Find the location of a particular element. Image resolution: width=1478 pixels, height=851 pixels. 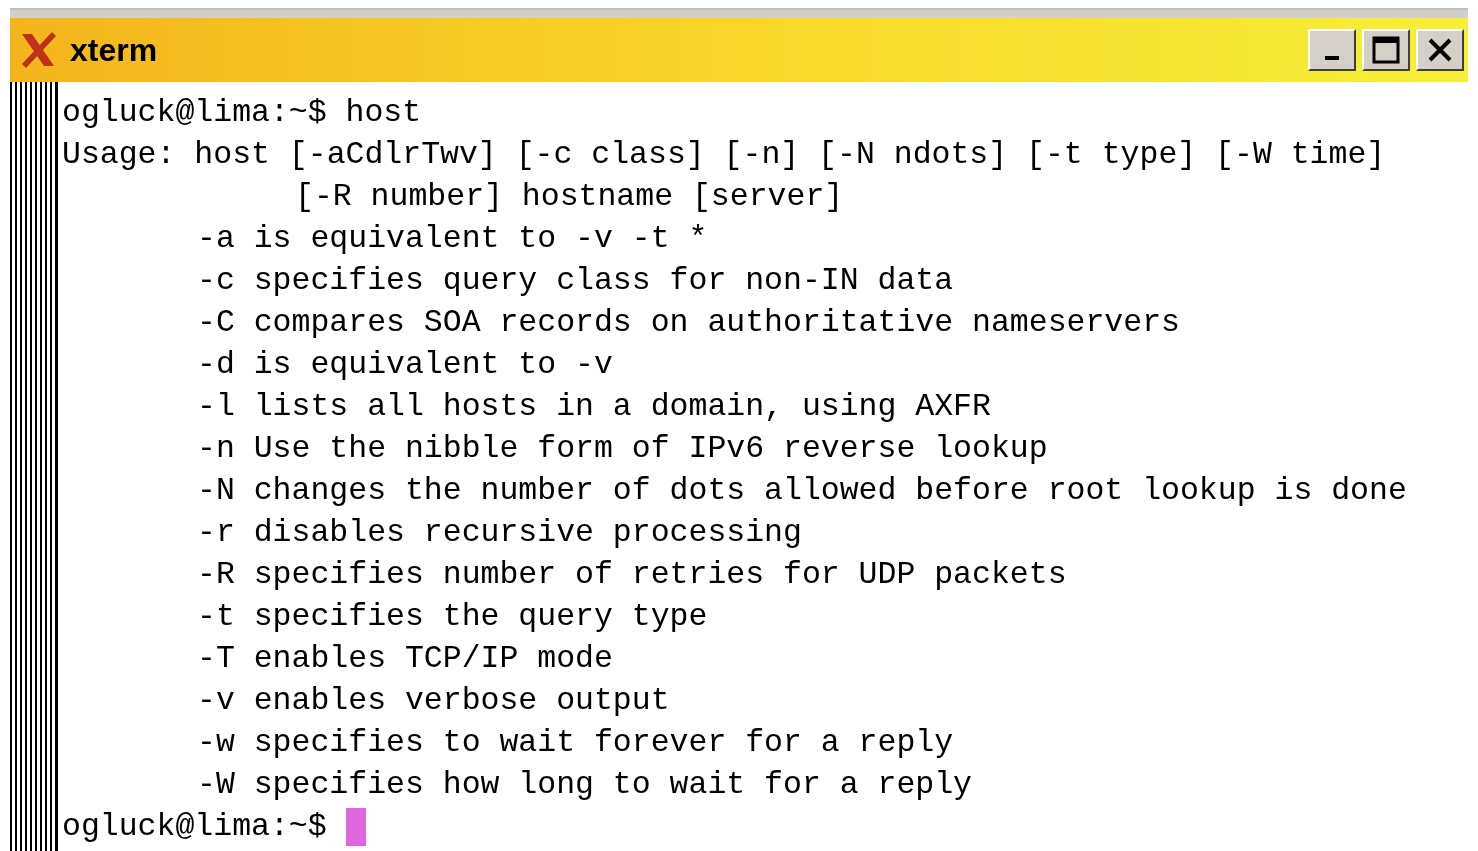

terminal-line: -N changes the number of dots allowed before root lookup is done is located at coordinates (802, 491).